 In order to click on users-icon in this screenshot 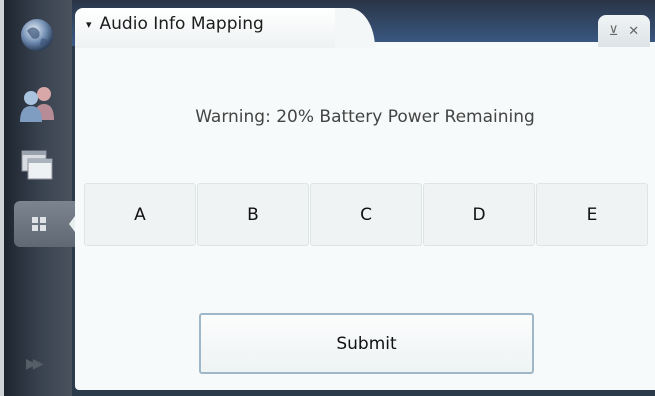, I will do `click(37, 104)`.